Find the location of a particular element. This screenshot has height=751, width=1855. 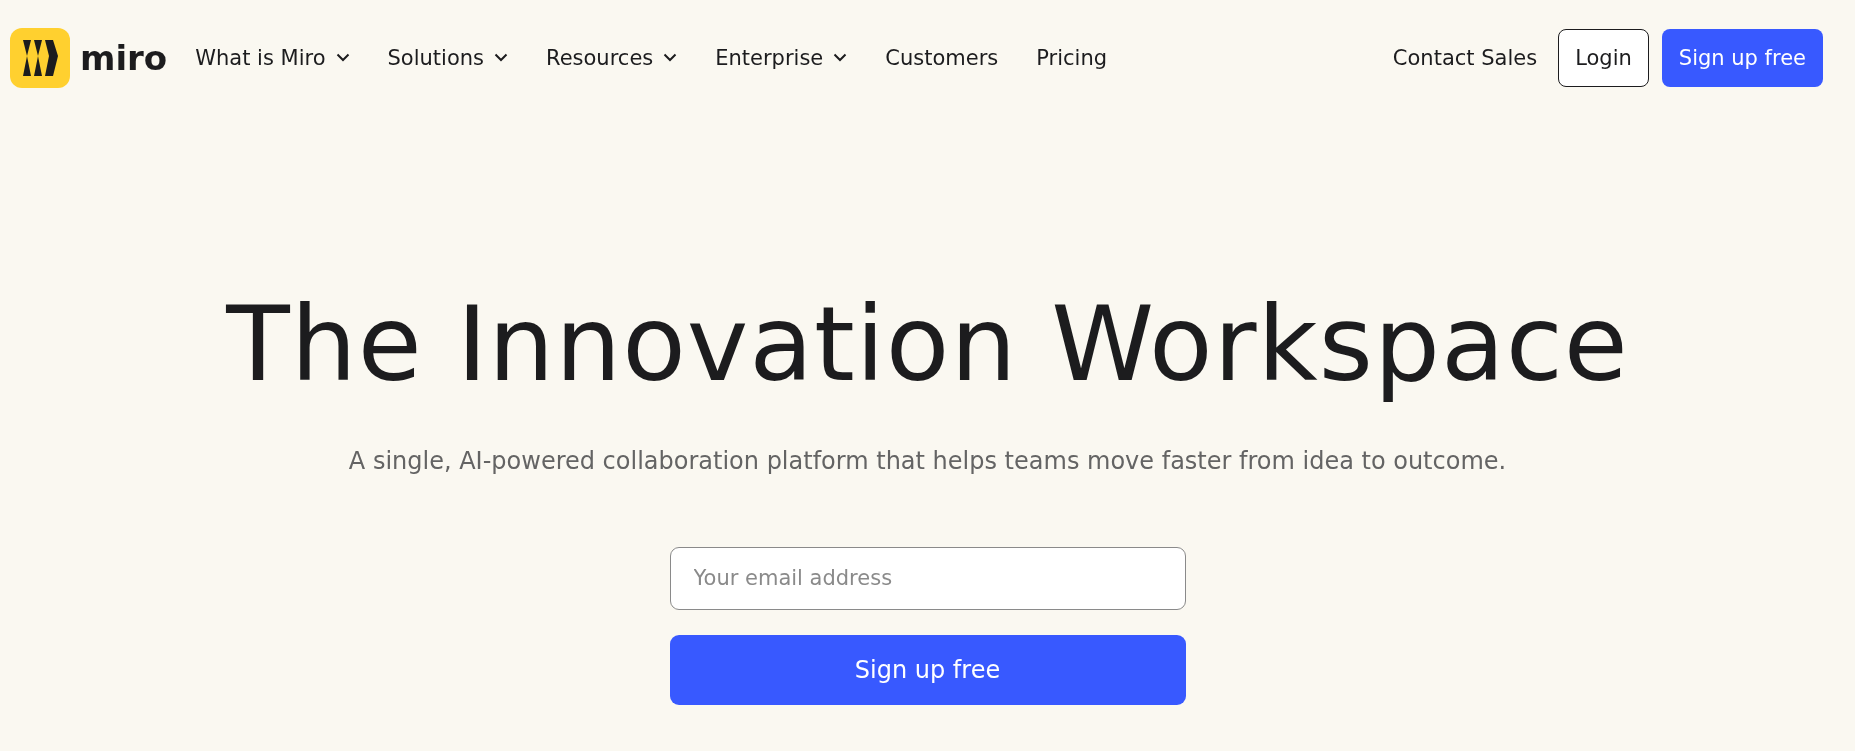

nav-link: Resources is located at coordinates (612, 57).